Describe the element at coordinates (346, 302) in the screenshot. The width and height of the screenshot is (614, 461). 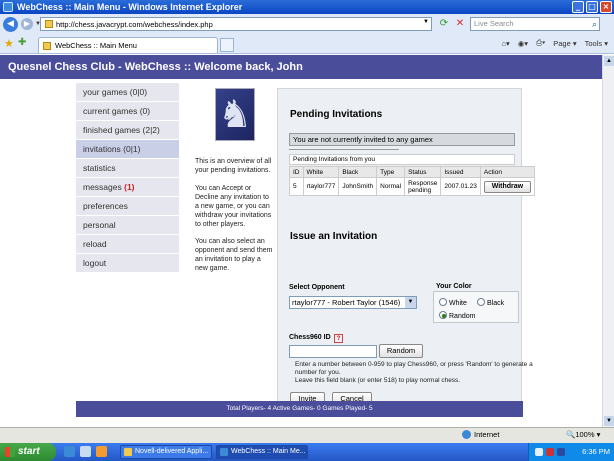
I see `opponent-selected-value: rtaylor777 - Robert Taylor (1546)` at that location.